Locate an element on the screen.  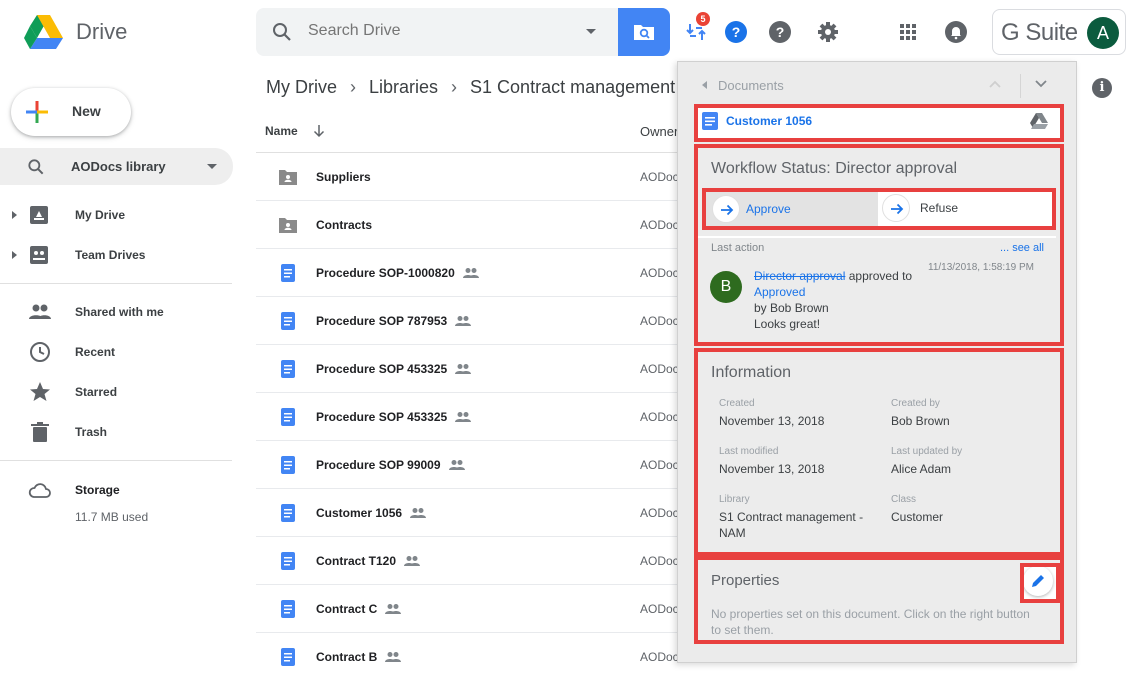
sidebar-item-label: Starred is located at coordinates (96, 392).